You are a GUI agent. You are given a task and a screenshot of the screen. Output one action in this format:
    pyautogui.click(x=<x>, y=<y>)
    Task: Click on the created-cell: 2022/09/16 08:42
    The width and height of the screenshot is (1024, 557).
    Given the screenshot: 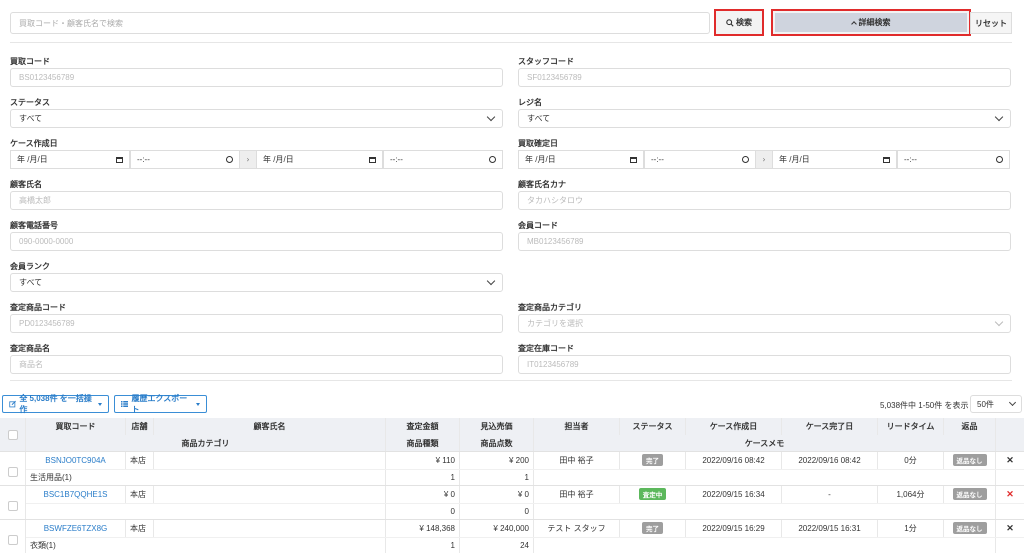 What is the action you would take?
    pyautogui.click(x=734, y=460)
    